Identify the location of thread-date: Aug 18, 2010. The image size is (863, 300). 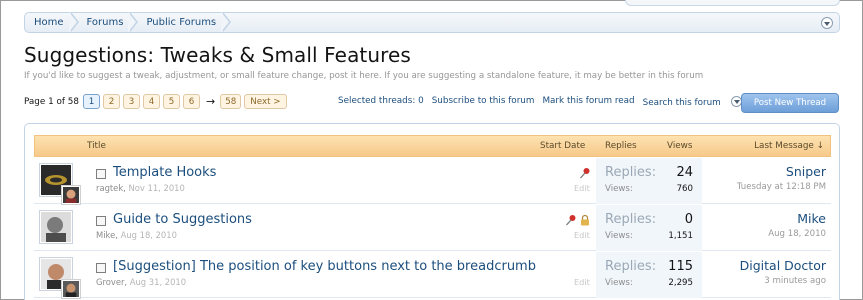
(148, 235).